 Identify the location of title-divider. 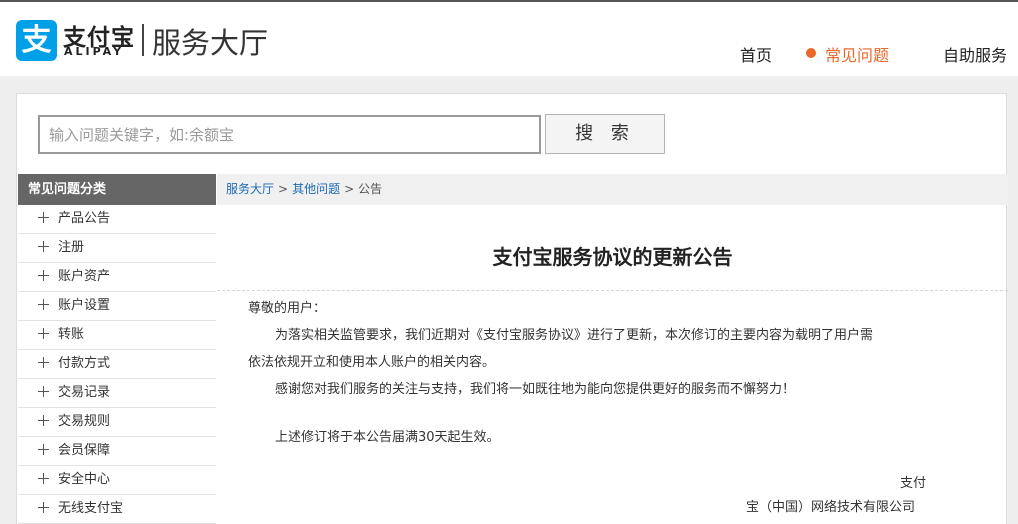
(612, 290).